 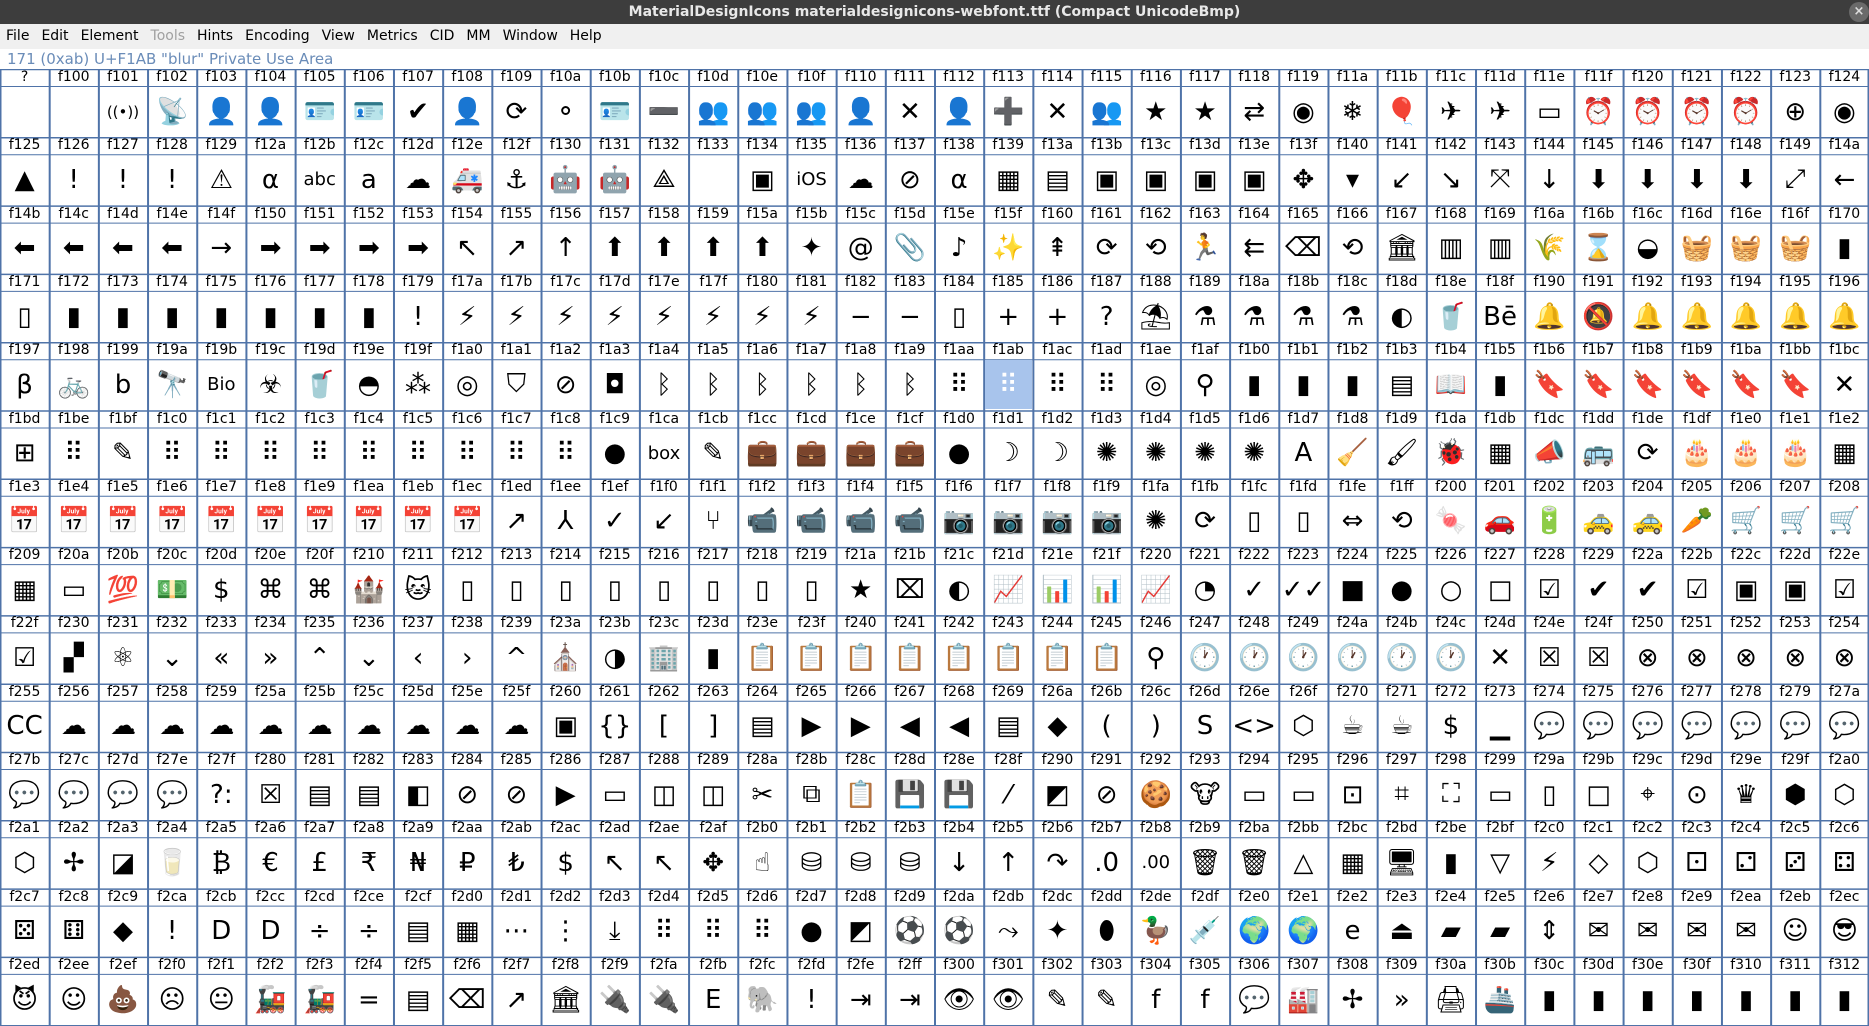 I want to click on glyph-cell: =, so click(x=368, y=999).